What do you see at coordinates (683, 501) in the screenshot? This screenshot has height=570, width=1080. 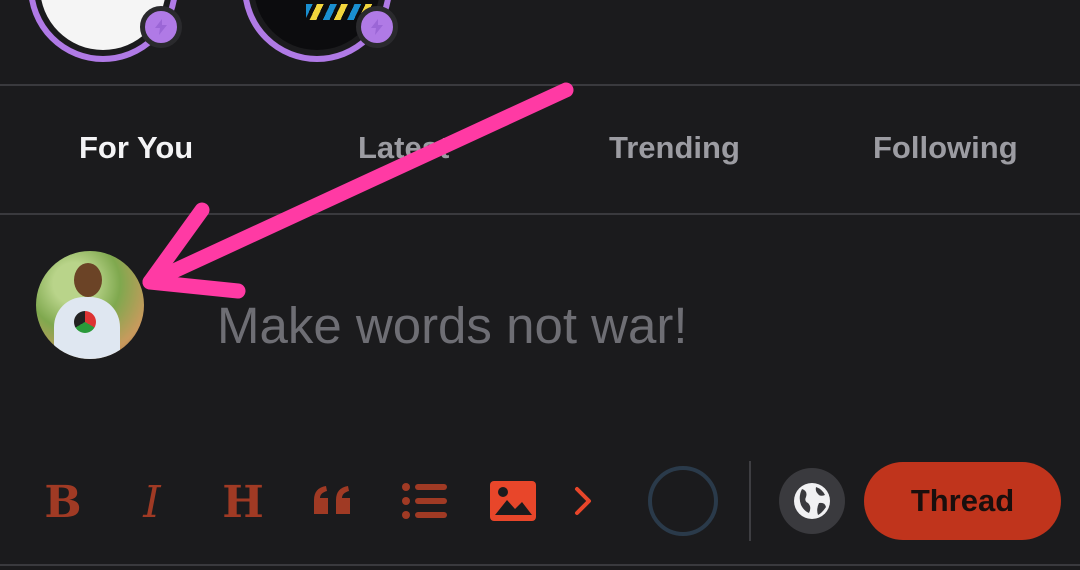 I see `character-count-ring` at bounding box center [683, 501].